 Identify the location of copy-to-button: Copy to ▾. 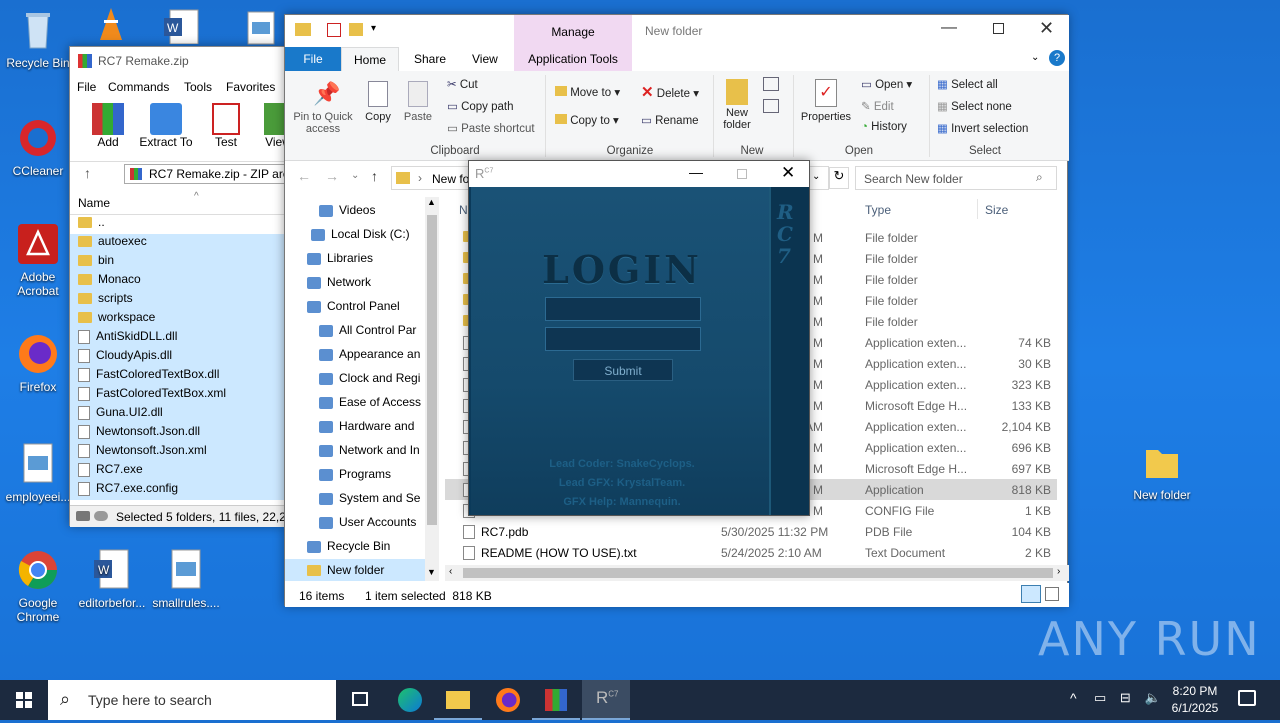
(587, 120).